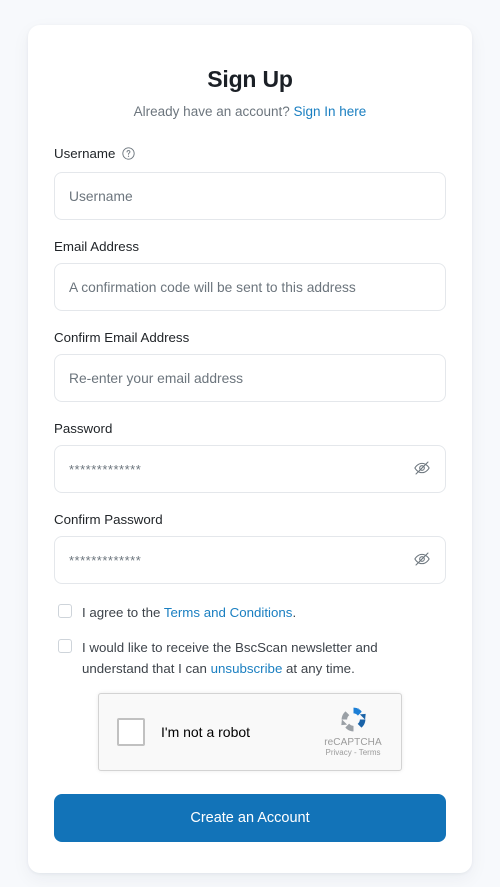  Describe the element at coordinates (123, 612) in the screenshot. I see `terms-text-before: I agree to the` at that location.